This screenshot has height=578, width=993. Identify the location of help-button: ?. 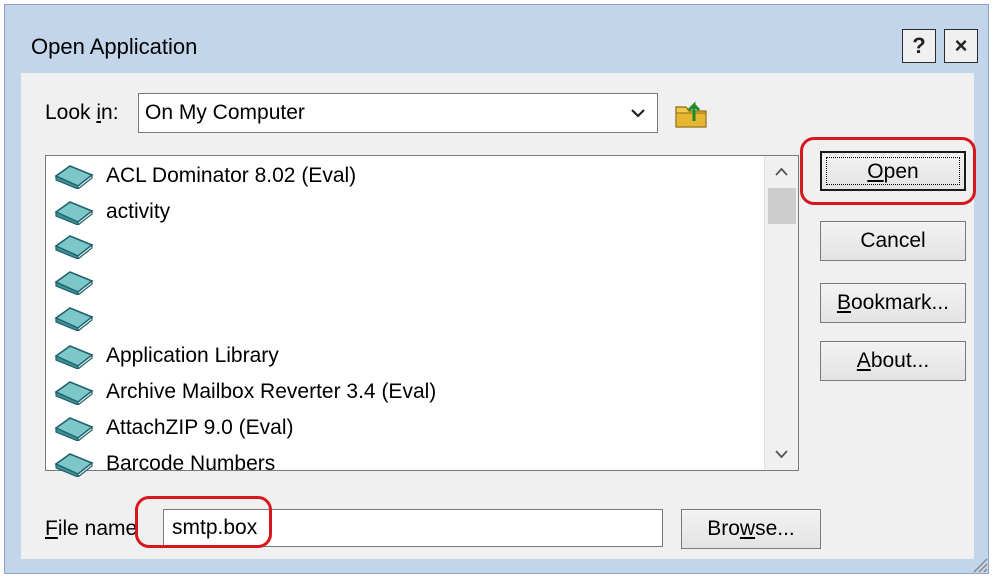
(919, 46).